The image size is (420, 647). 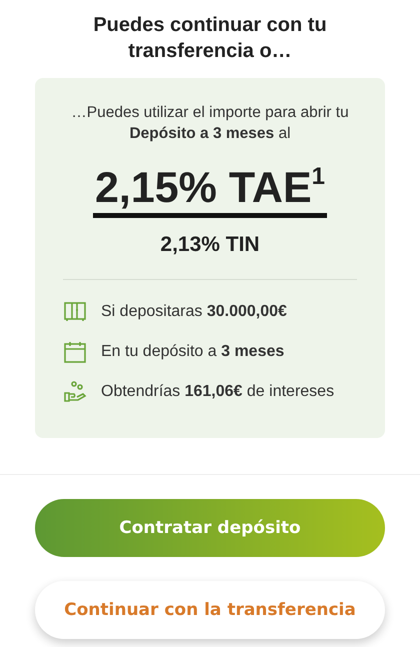 I want to click on calendar-icon, so click(x=75, y=352).